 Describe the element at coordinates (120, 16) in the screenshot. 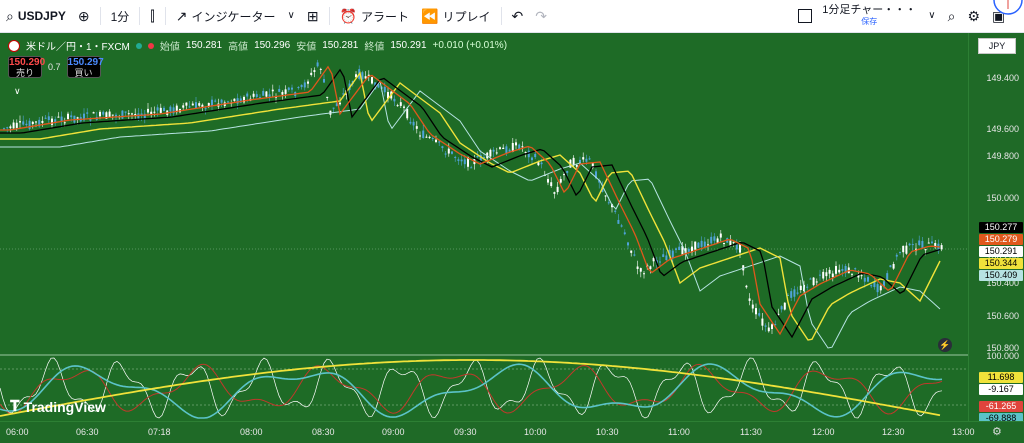

I see `interval-button: 1分` at that location.